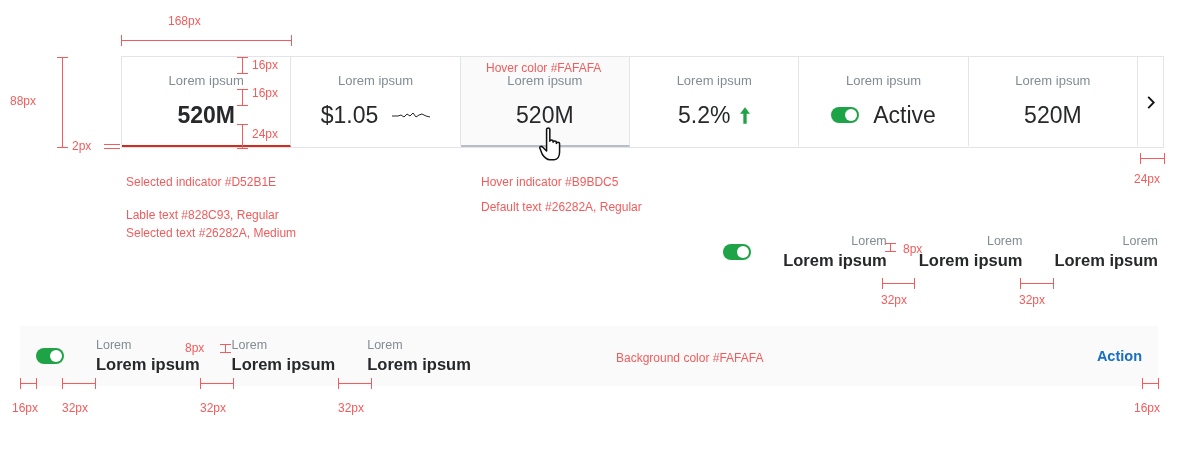 This screenshot has width=1180, height=465. I want to click on metric-tile: Lorem ipsum $1.05, so click(376, 102).